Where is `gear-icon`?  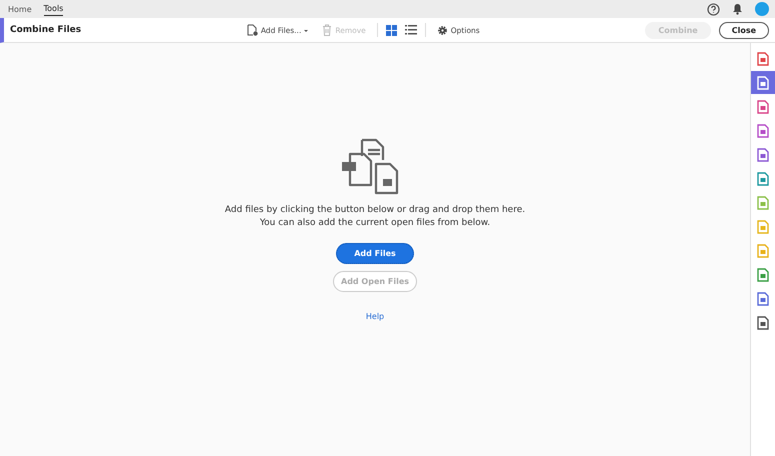 gear-icon is located at coordinates (442, 30).